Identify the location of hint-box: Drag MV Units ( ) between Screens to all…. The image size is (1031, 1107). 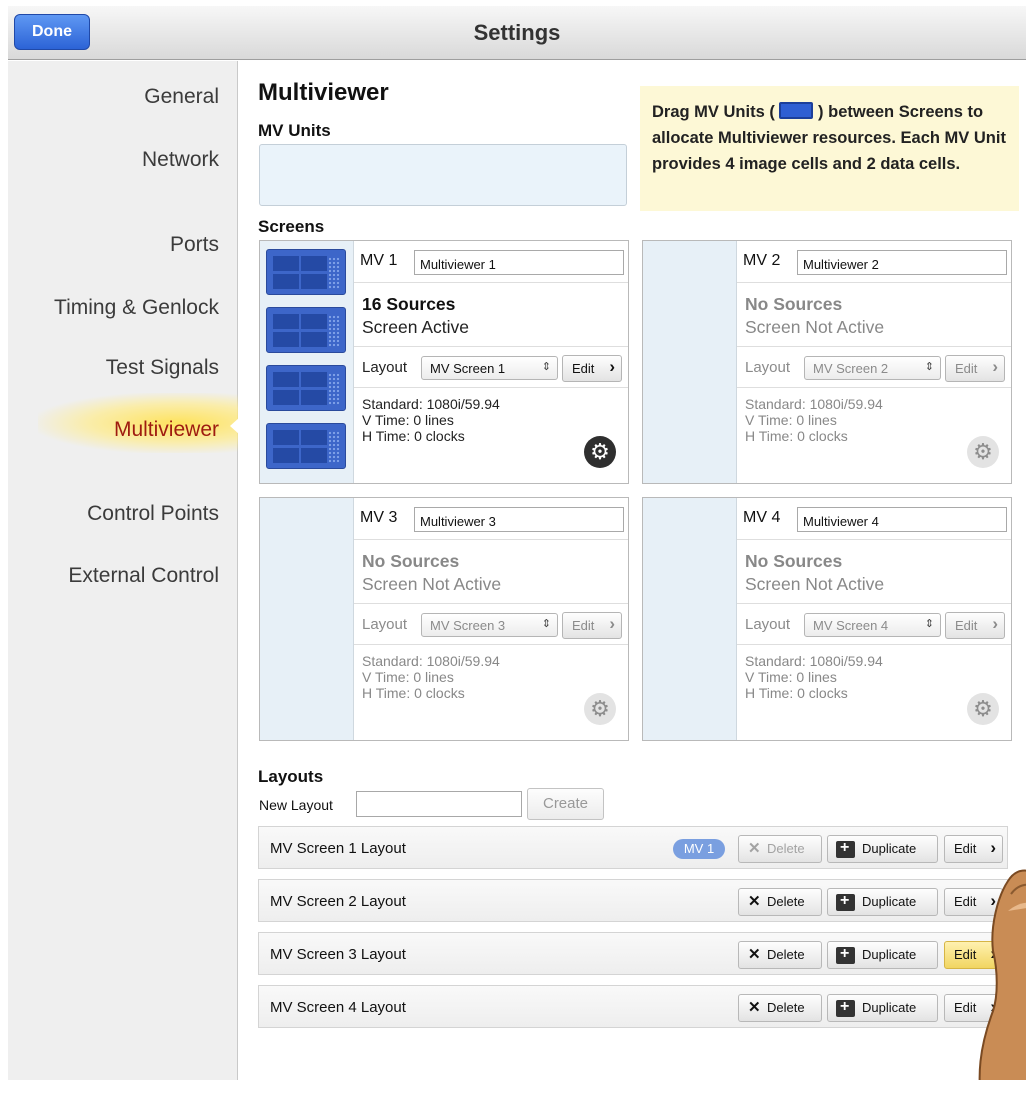
(829, 148).